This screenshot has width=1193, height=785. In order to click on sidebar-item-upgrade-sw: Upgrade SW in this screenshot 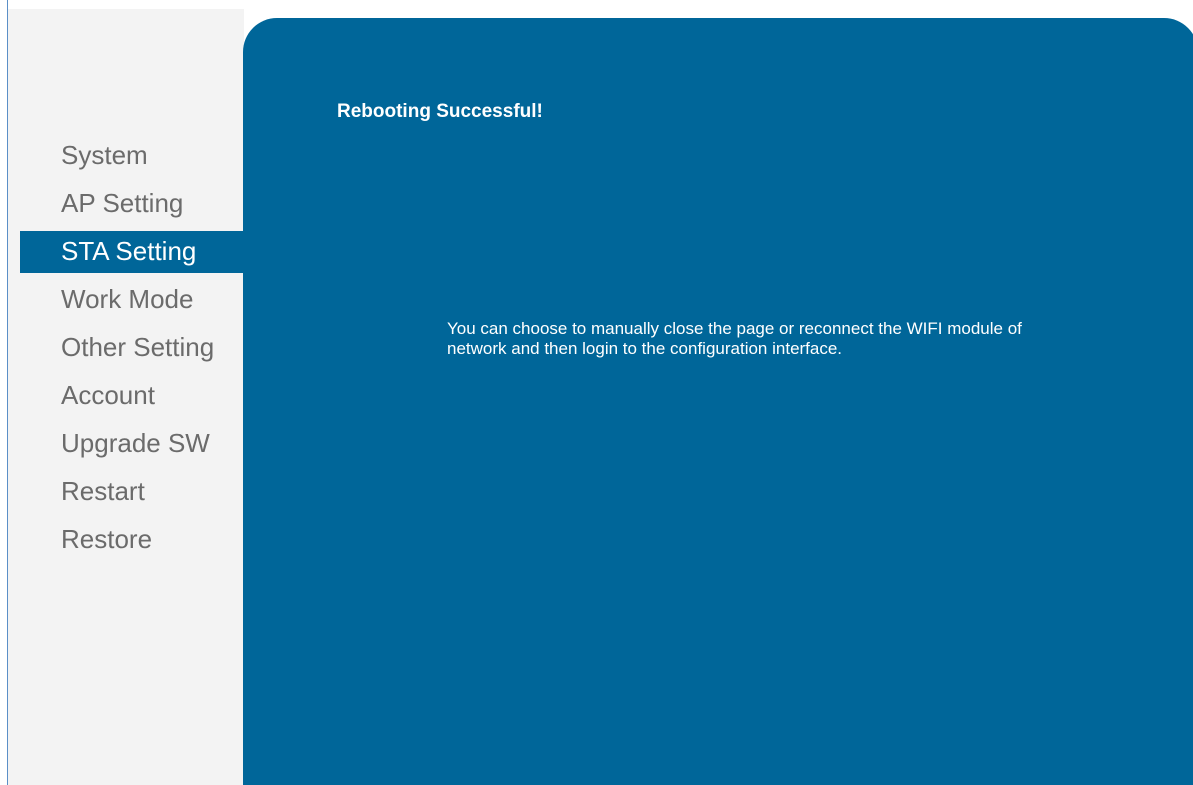, I will do `click(132, 444)`.